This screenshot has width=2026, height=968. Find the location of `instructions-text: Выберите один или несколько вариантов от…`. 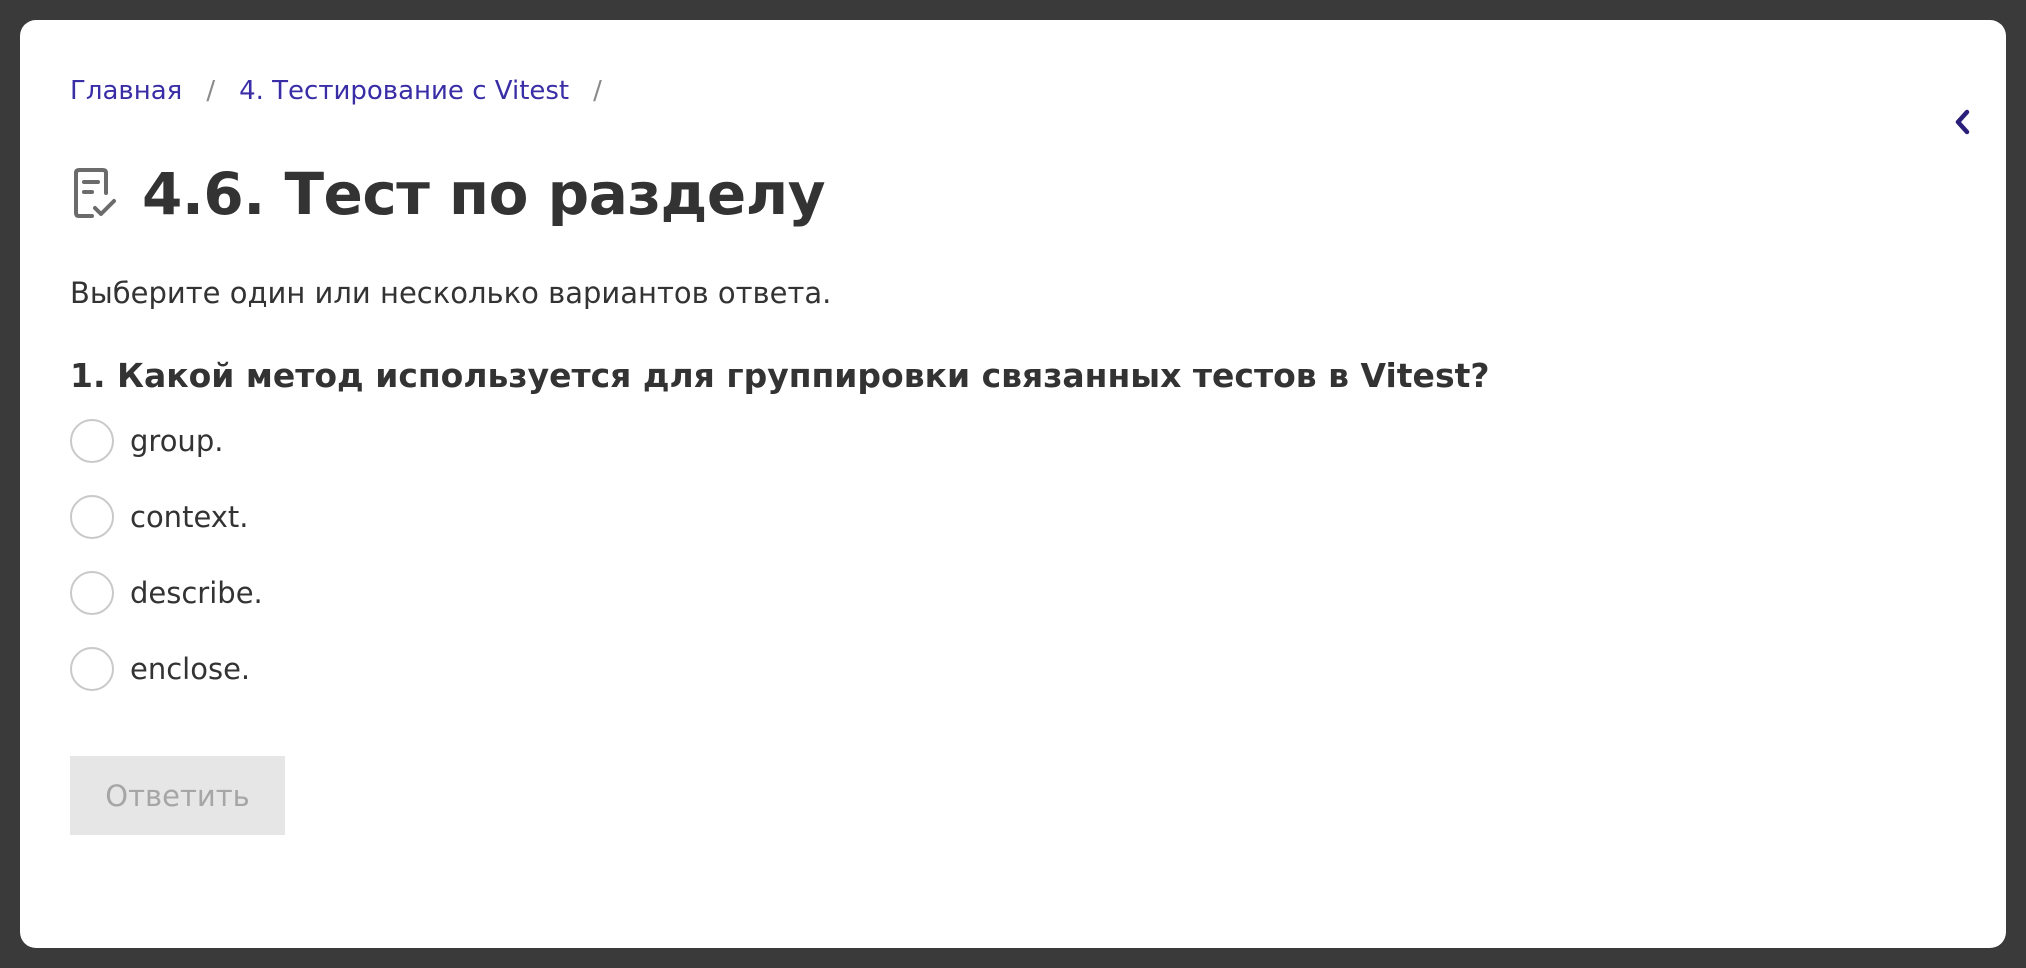

instructions-text: Выберите один или несколько вариантов от… is located at coordinates (451, 293).